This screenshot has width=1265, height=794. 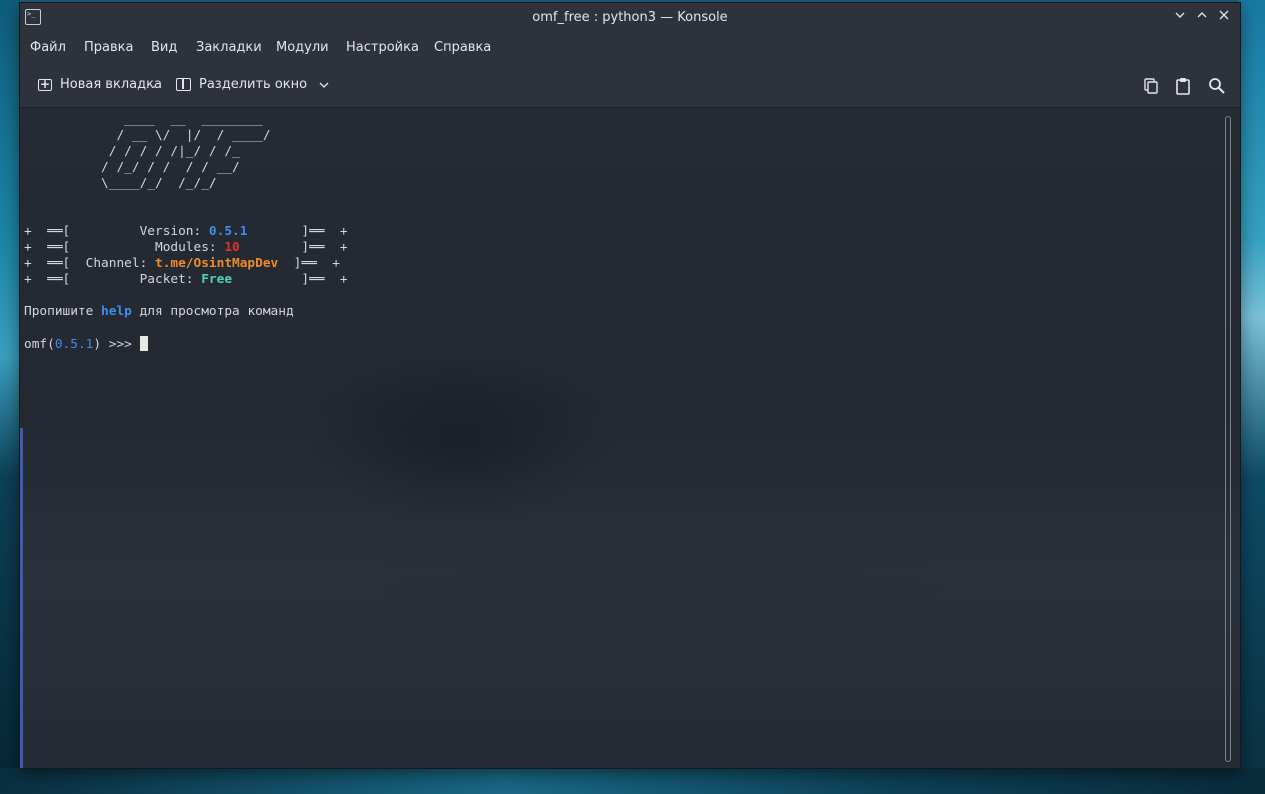 I want to click on banner-line: / __ \/ |/ / ____/, so click(x=147, y=135).